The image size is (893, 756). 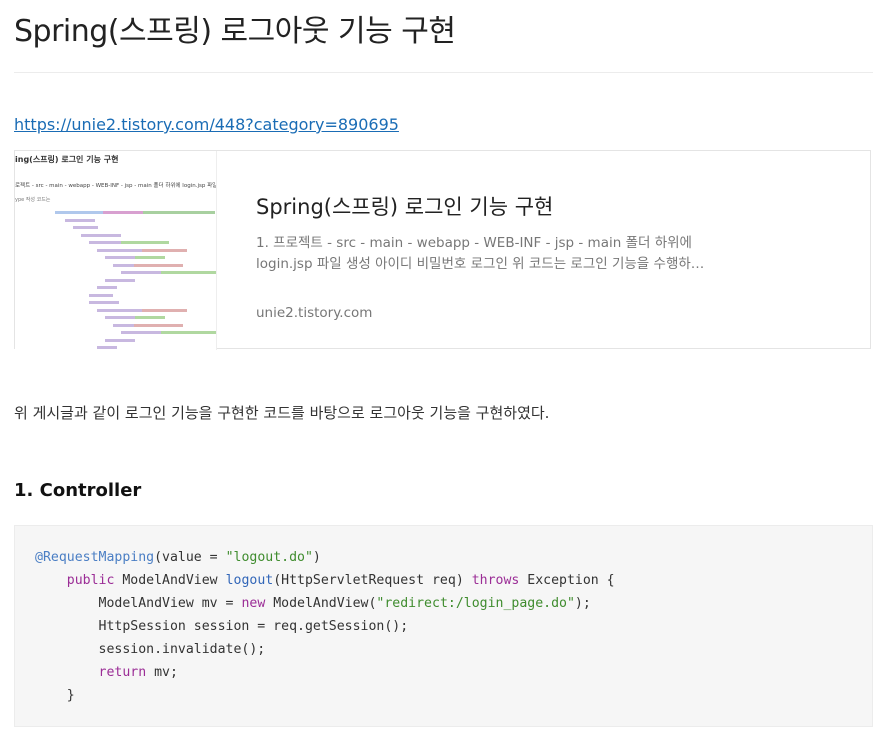 I want to click on preview-domain: unie2.tistory.com, so click(x=314, y=313).